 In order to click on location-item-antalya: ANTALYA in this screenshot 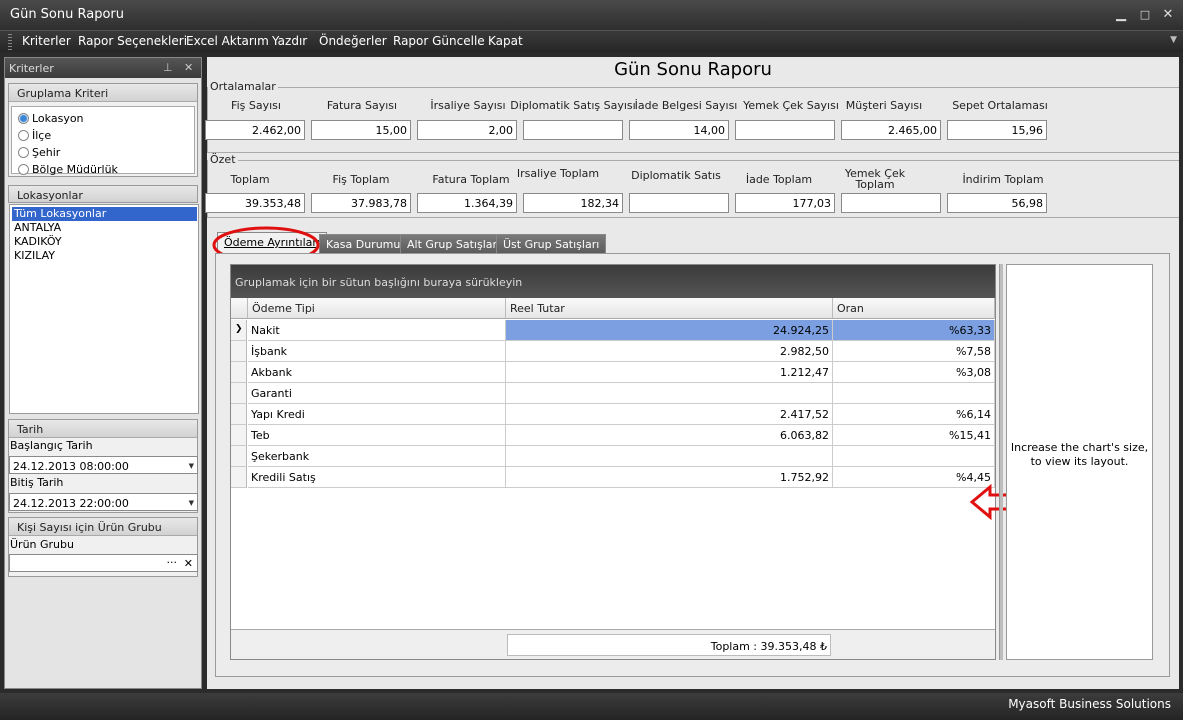, I will do `click(104, 228)`.